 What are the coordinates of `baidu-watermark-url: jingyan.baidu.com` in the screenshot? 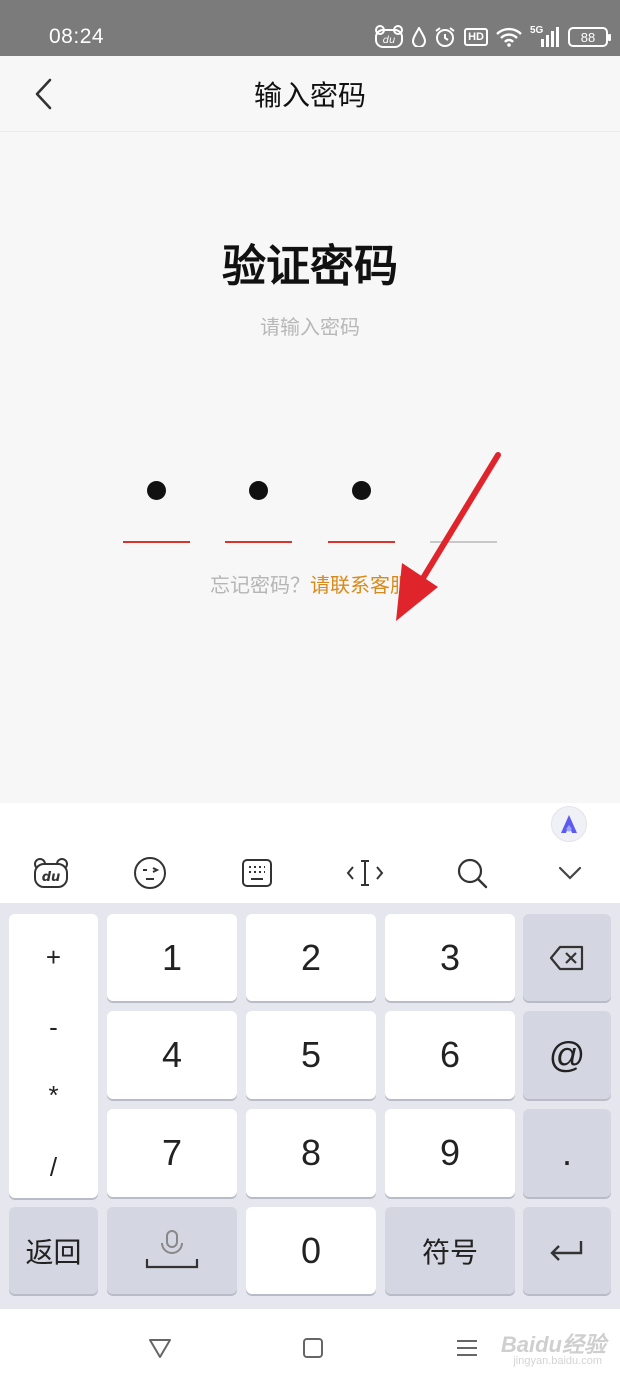 It's located at (557, 1361).